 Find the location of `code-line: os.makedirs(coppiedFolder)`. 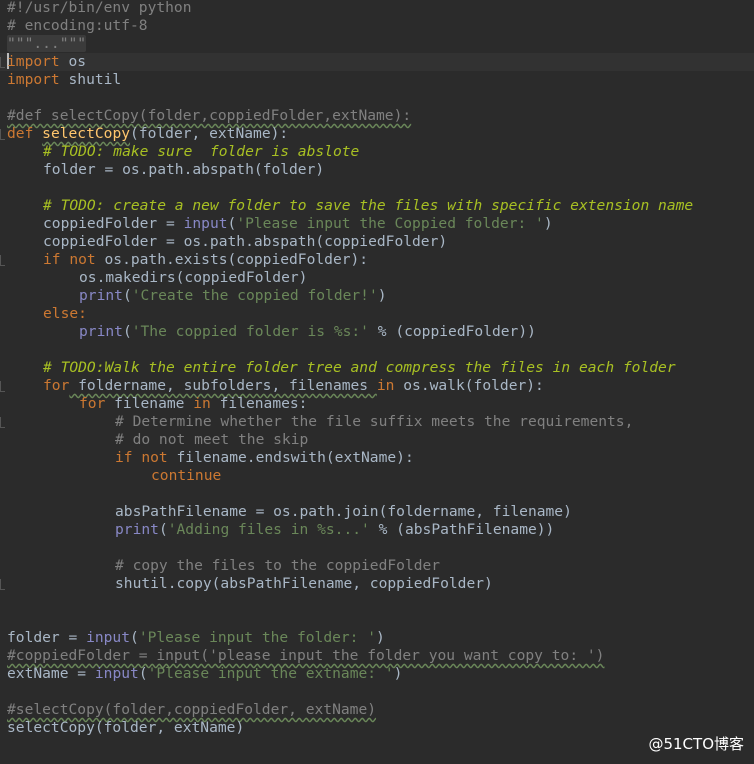

code-line: os.makedirs(coppiedFolder) is located at coordinates (193, 278).